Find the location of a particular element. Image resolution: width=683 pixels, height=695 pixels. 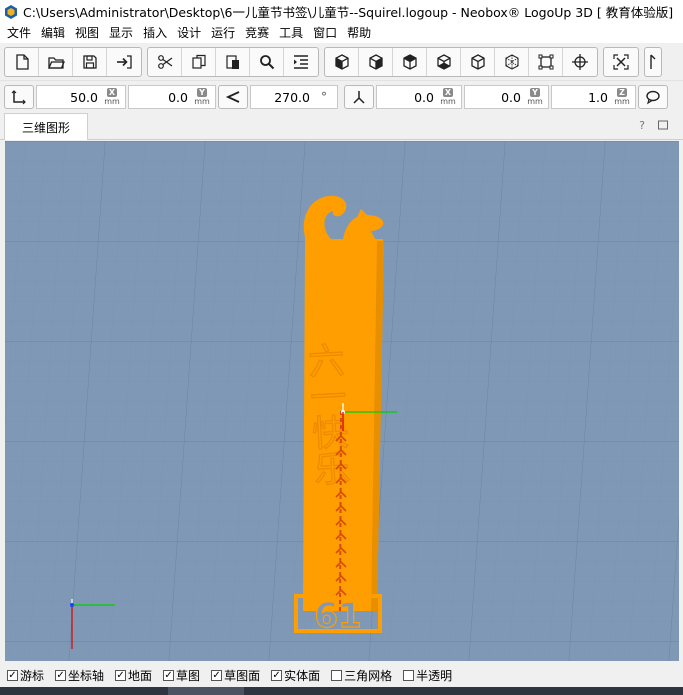

pointer-button is located at coordinates (653, 62).